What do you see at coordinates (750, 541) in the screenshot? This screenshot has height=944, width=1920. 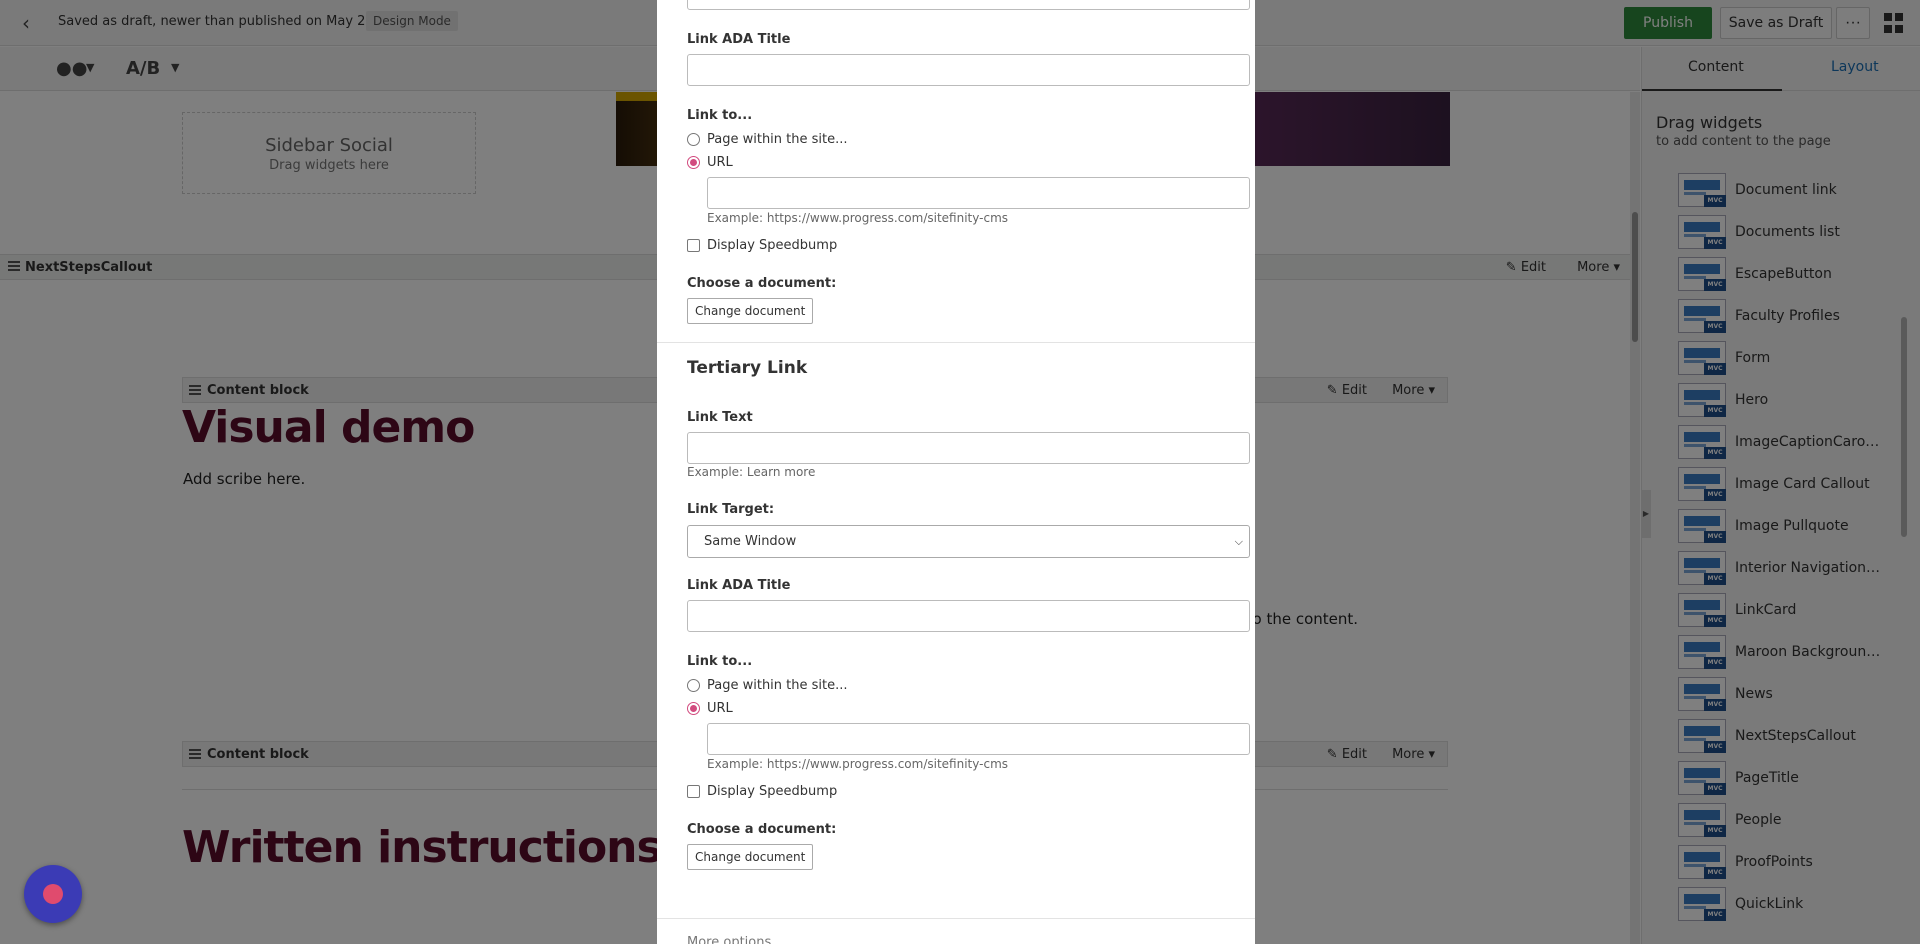 I see `select-value: Same Window` at bounding box center [750, 541].